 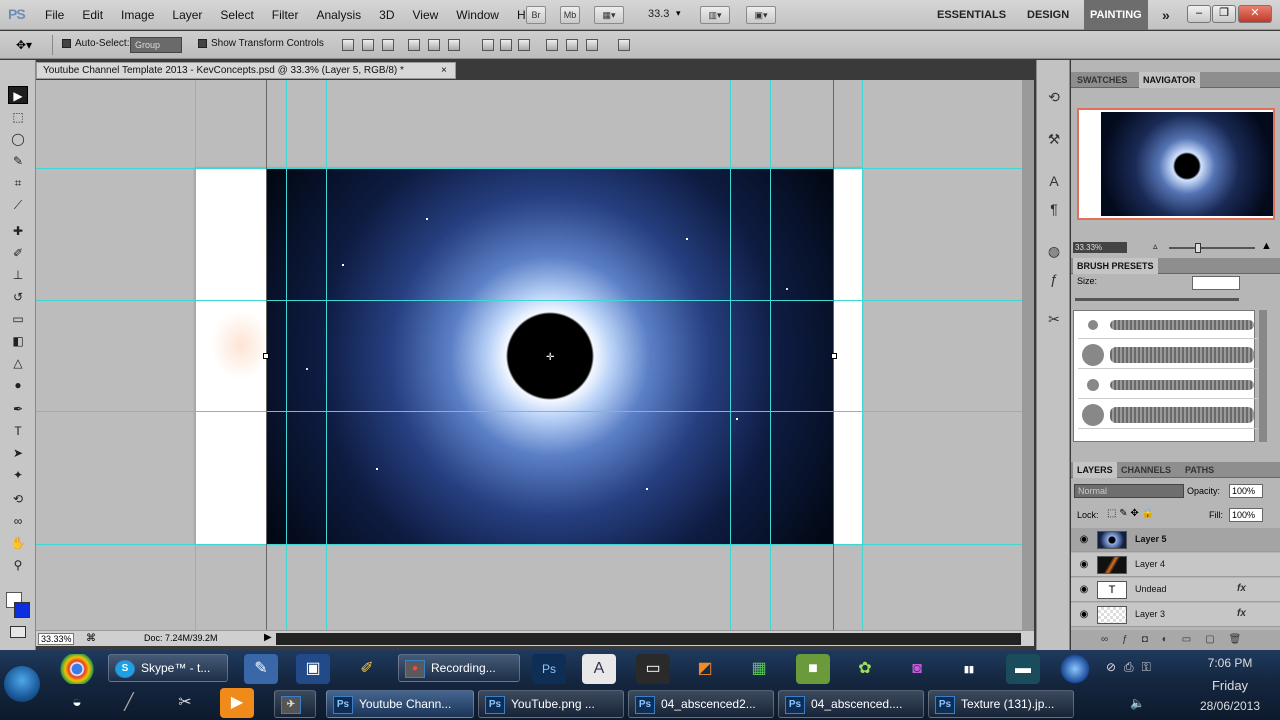 What do you see at coordinates (1157, 299) in the screenshot?
I see `brush-size-slider` at bounding box center [1157, 299].